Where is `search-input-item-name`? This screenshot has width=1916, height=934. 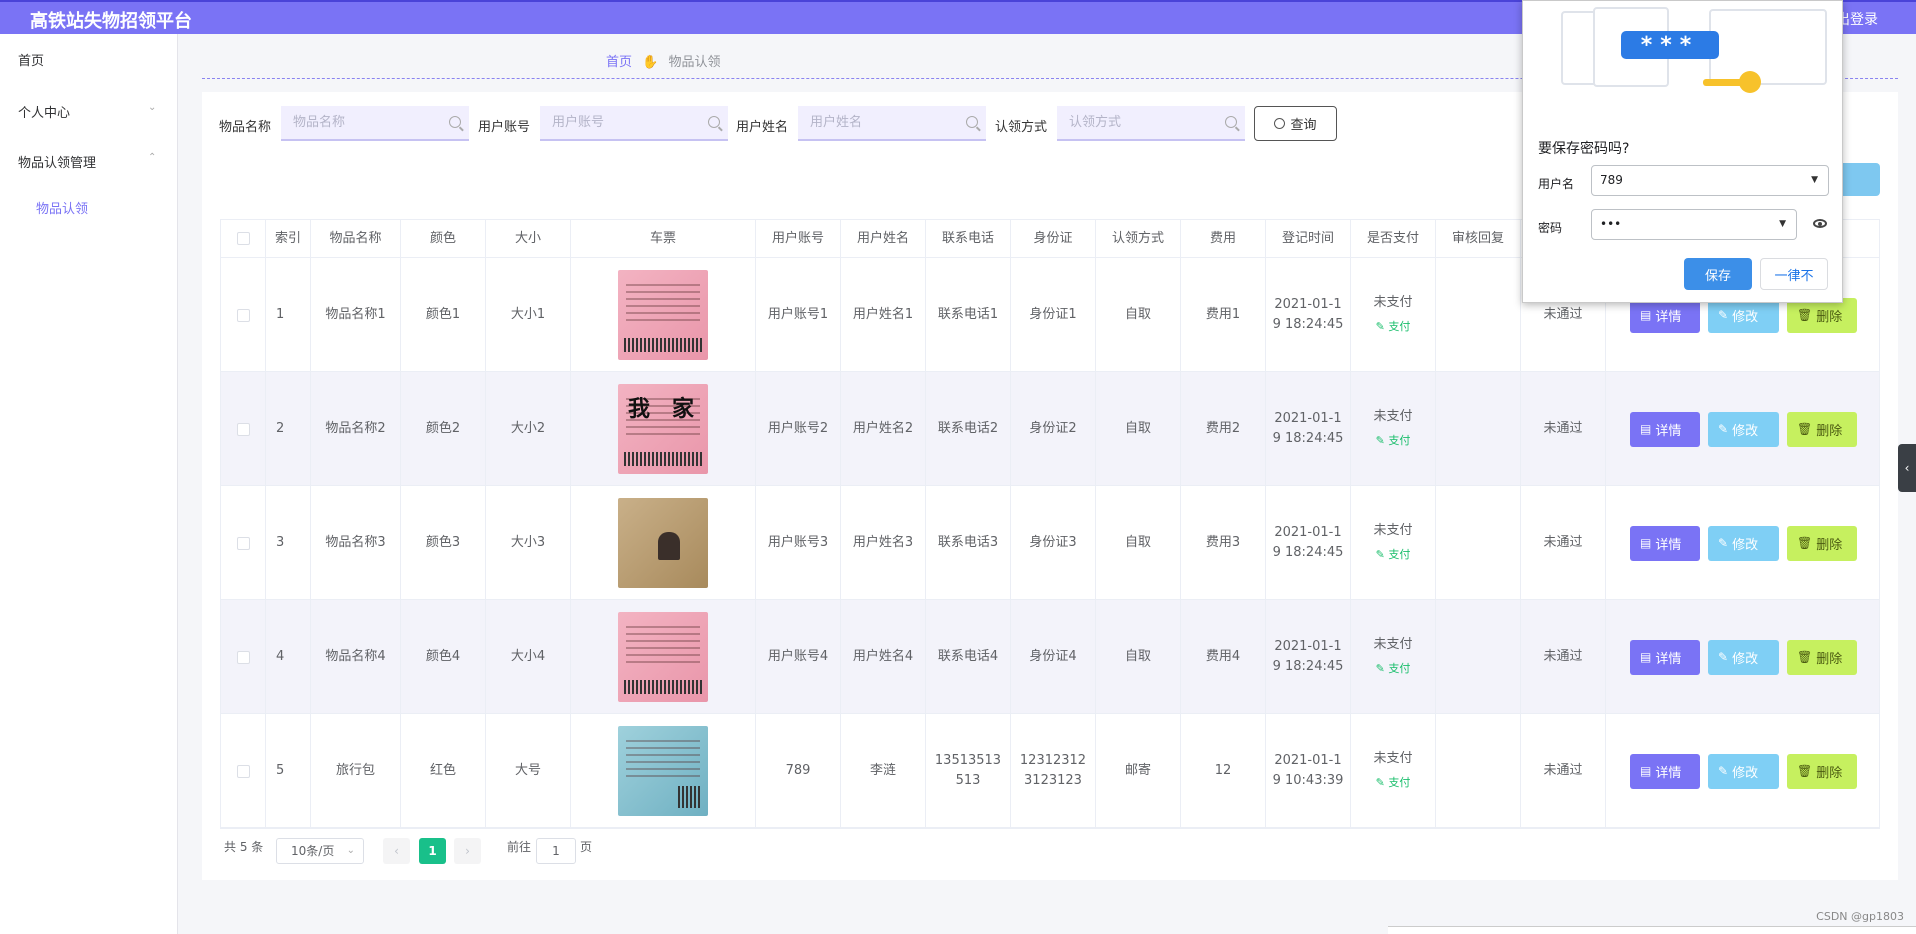 search-input-item-name is located at coordinates (375, 123).